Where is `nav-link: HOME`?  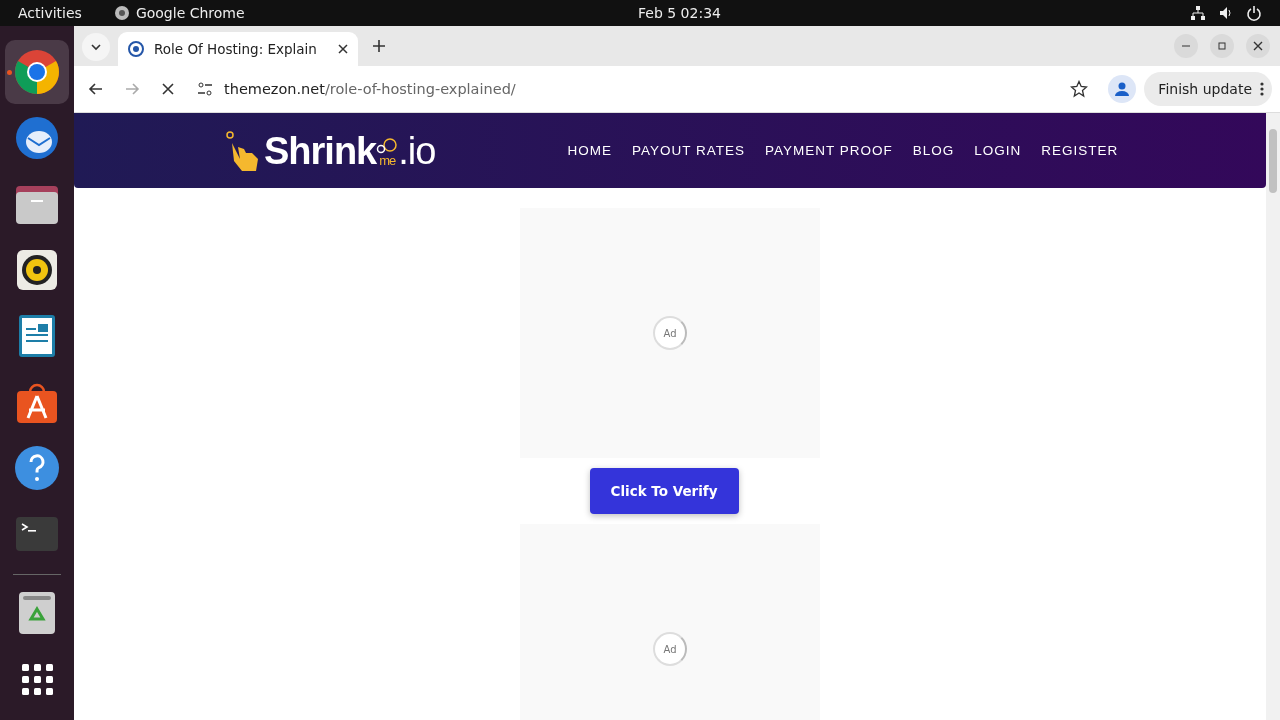 nav-link: HOME is located at coordinates (589, 150).